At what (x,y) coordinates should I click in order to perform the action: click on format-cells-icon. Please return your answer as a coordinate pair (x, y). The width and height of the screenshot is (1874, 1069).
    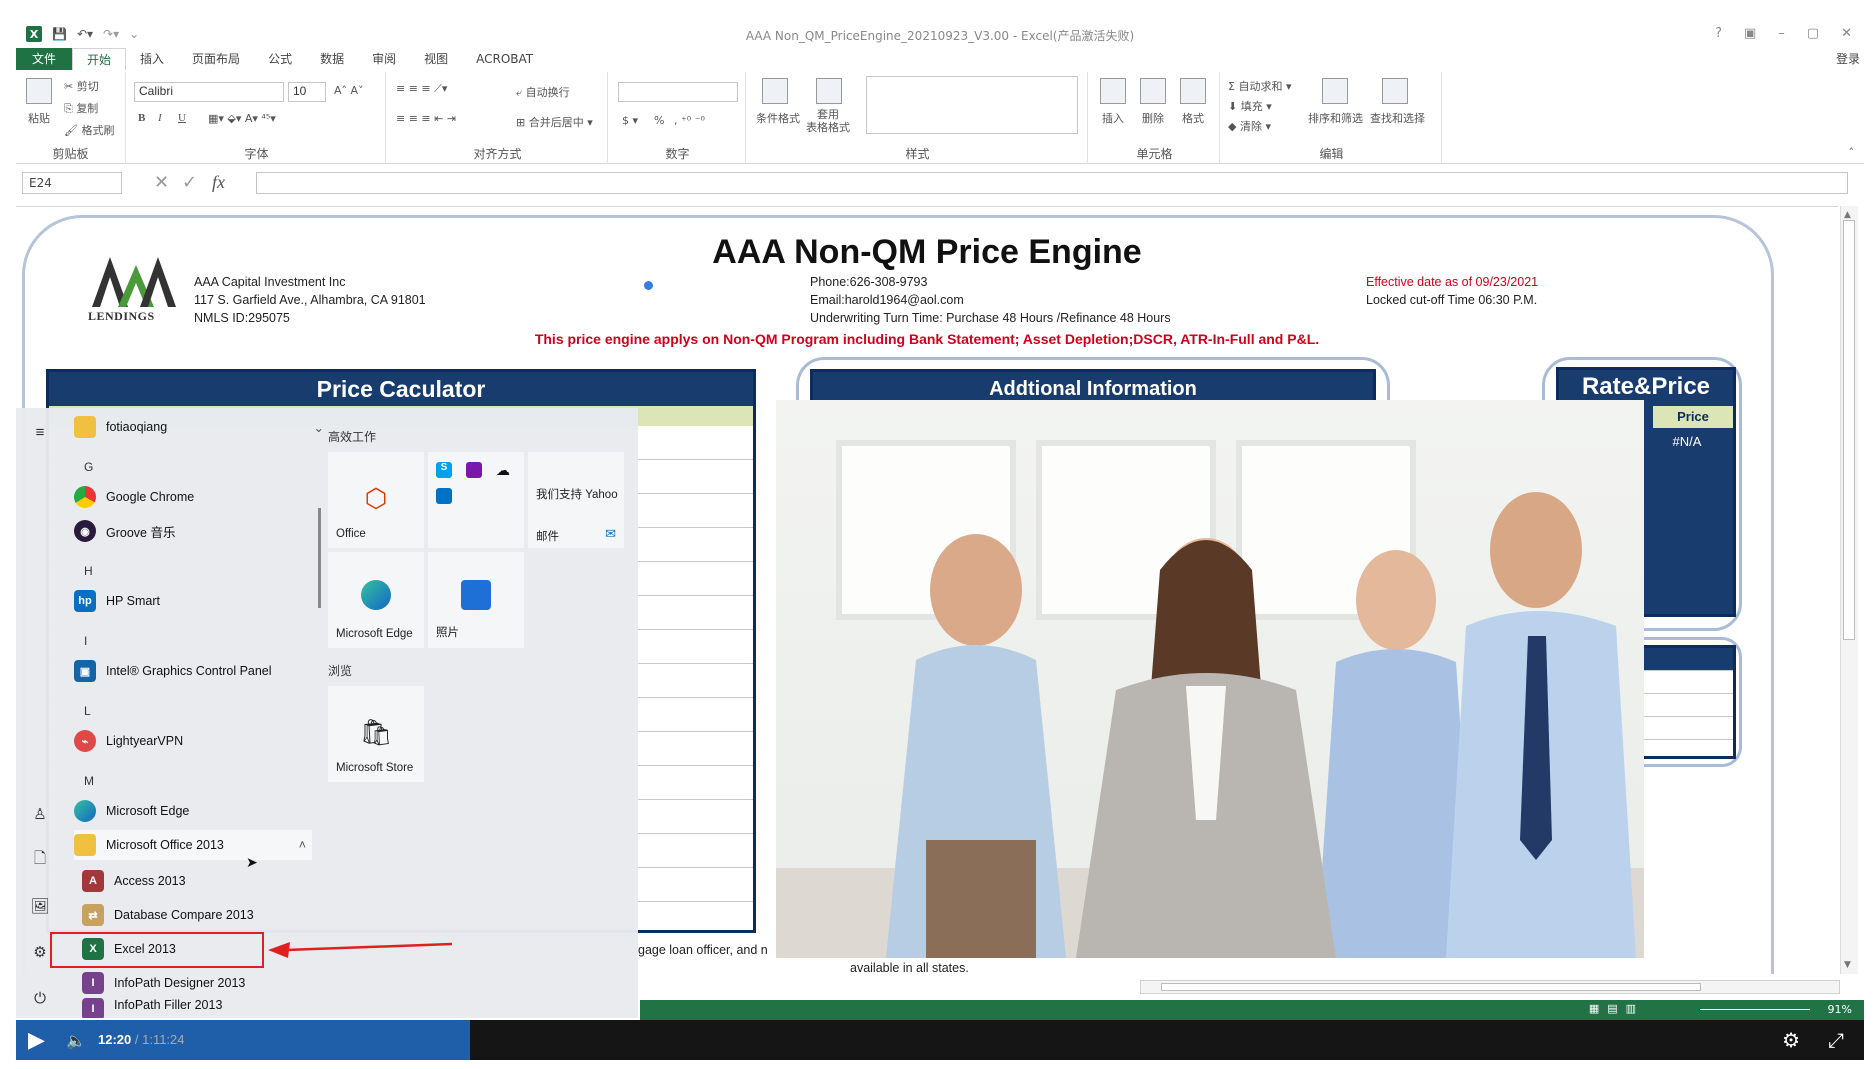
    Looking at the image, I should click on (1193, 91).